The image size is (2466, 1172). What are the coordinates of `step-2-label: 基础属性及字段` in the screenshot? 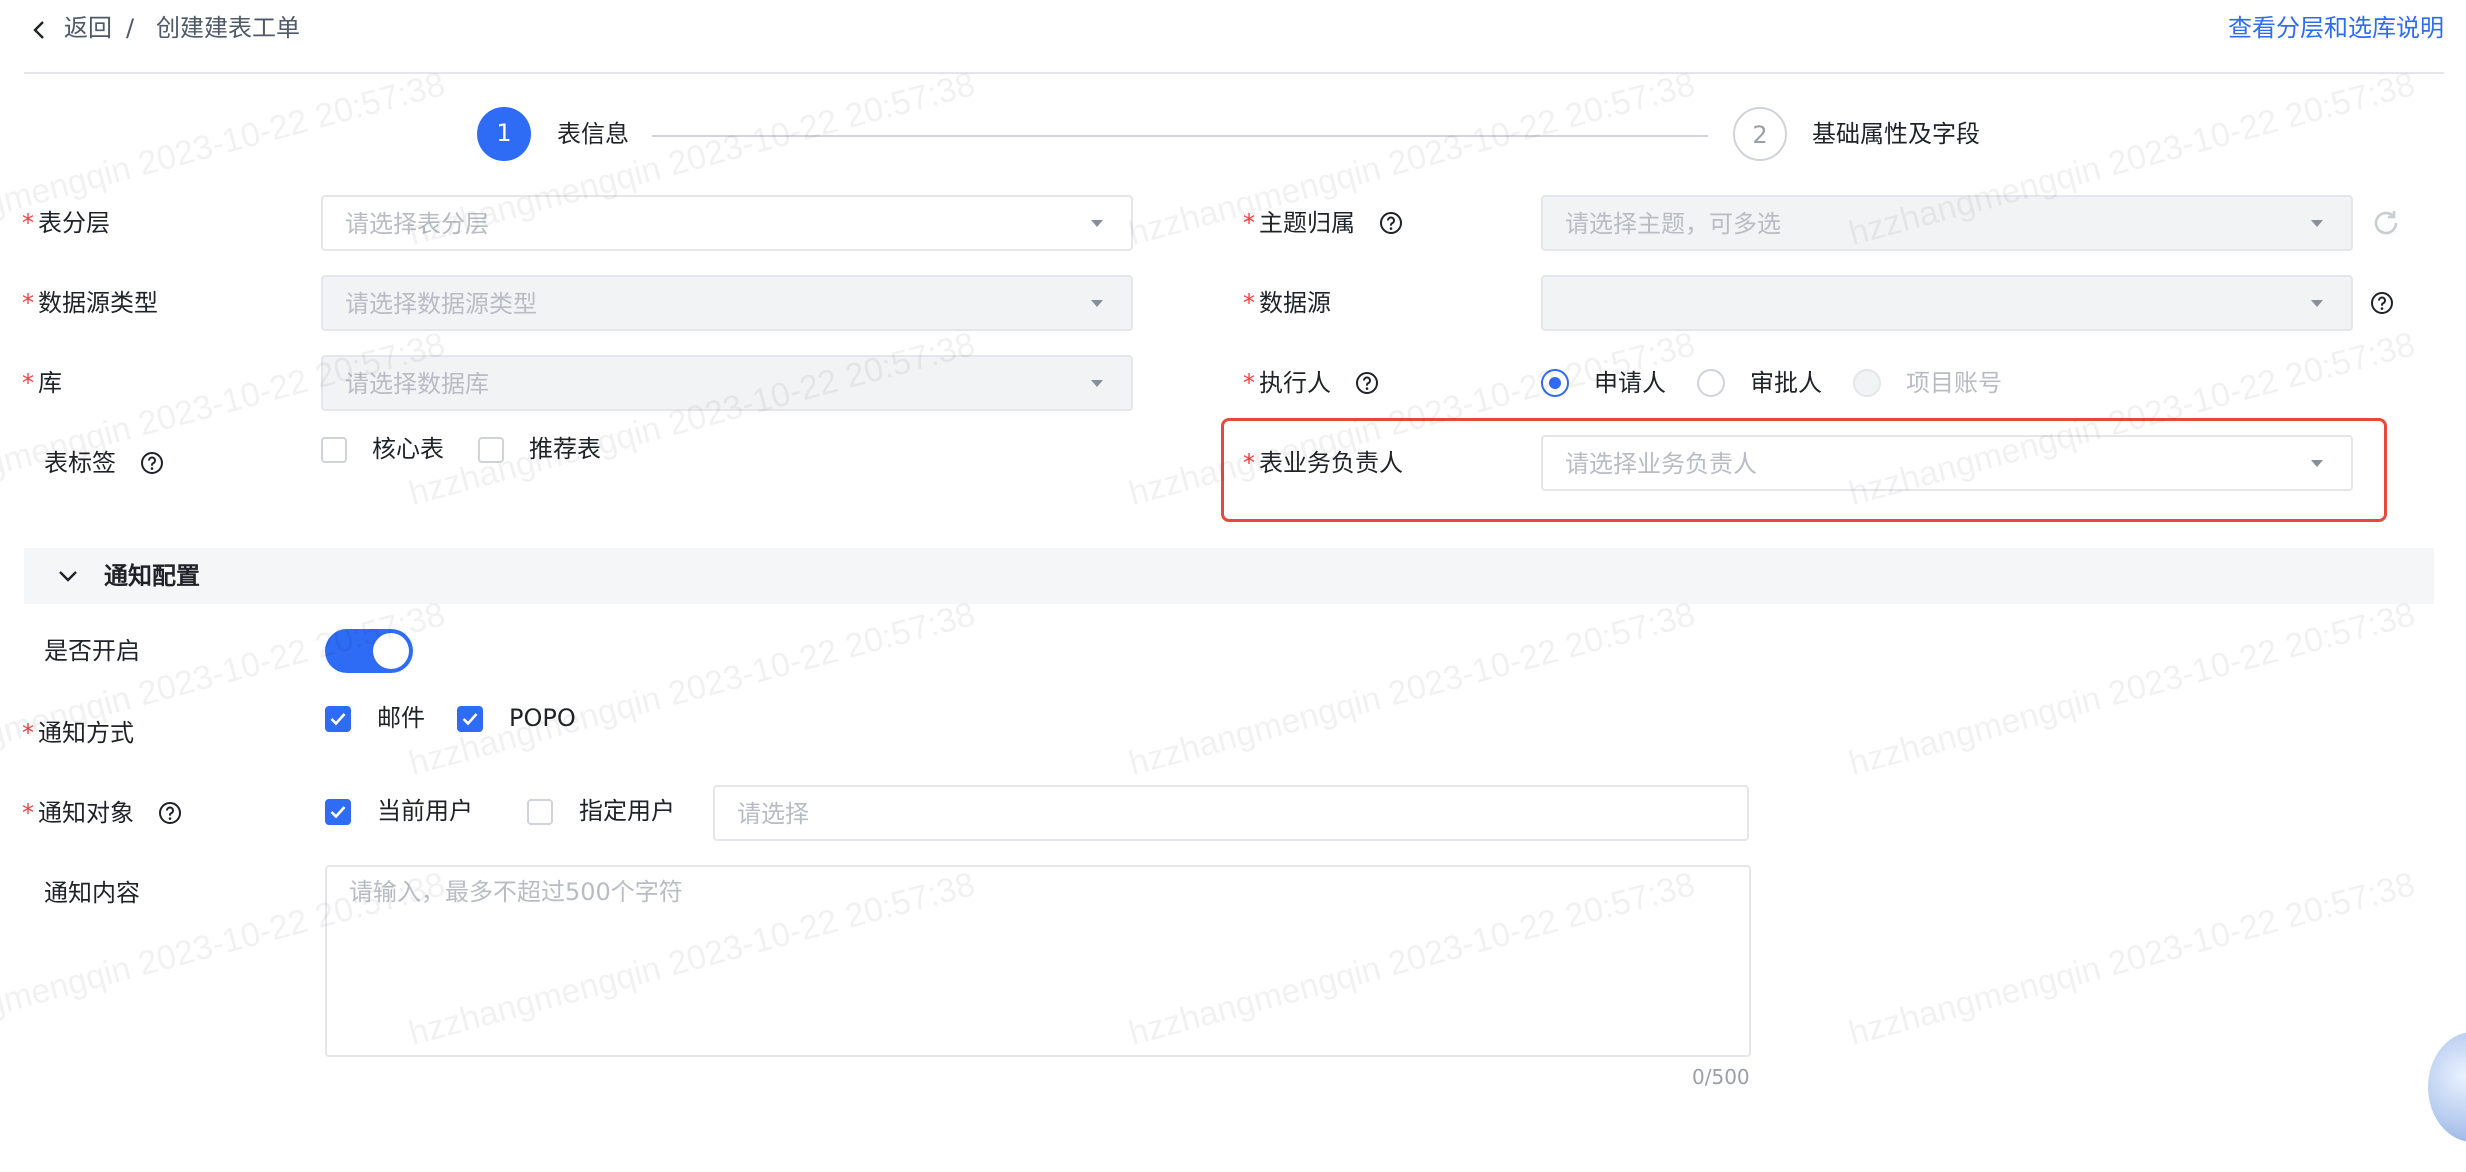 It's located at (1896, 134).